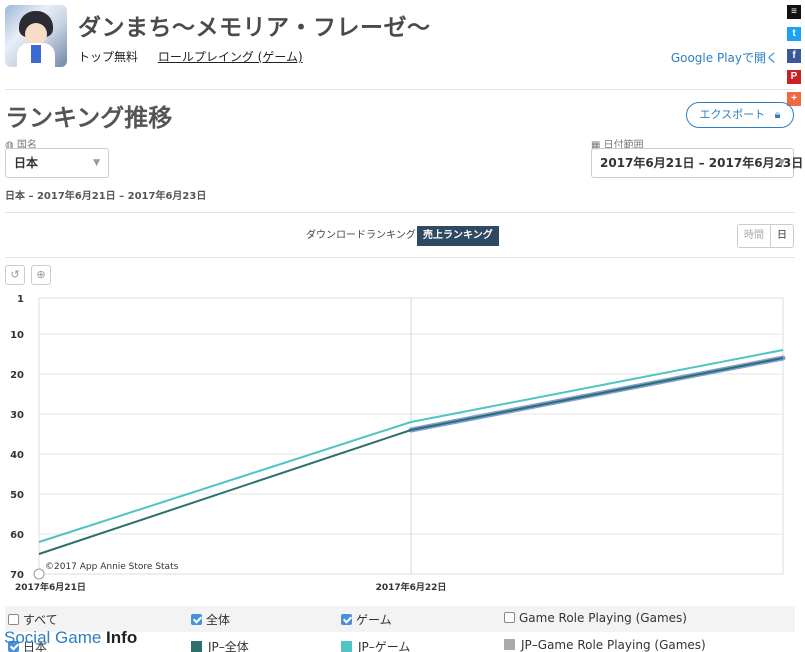  Describe the element at coordinates (17, 375) in the screenshot. I see `y-tick-label: 20` at that location.